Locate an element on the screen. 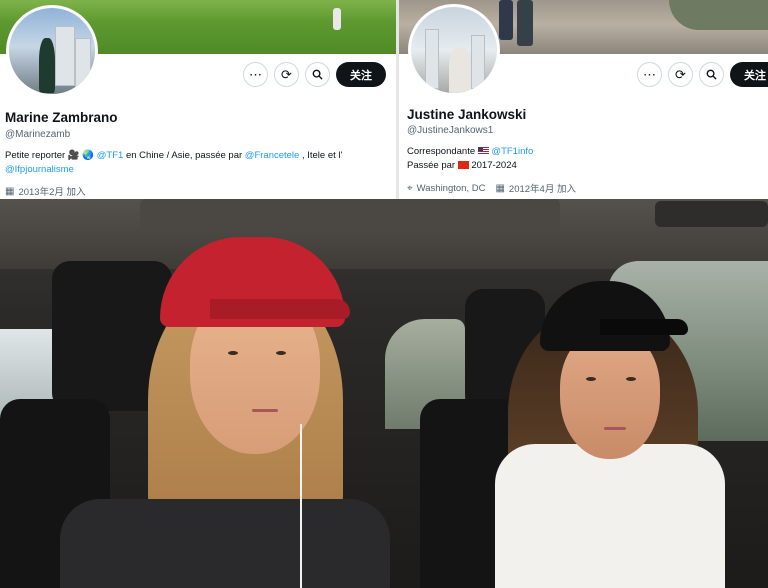 Image resolution: width=768 pixels, height=588 pixels. earphone-cable is located at coordinates (301, 506).